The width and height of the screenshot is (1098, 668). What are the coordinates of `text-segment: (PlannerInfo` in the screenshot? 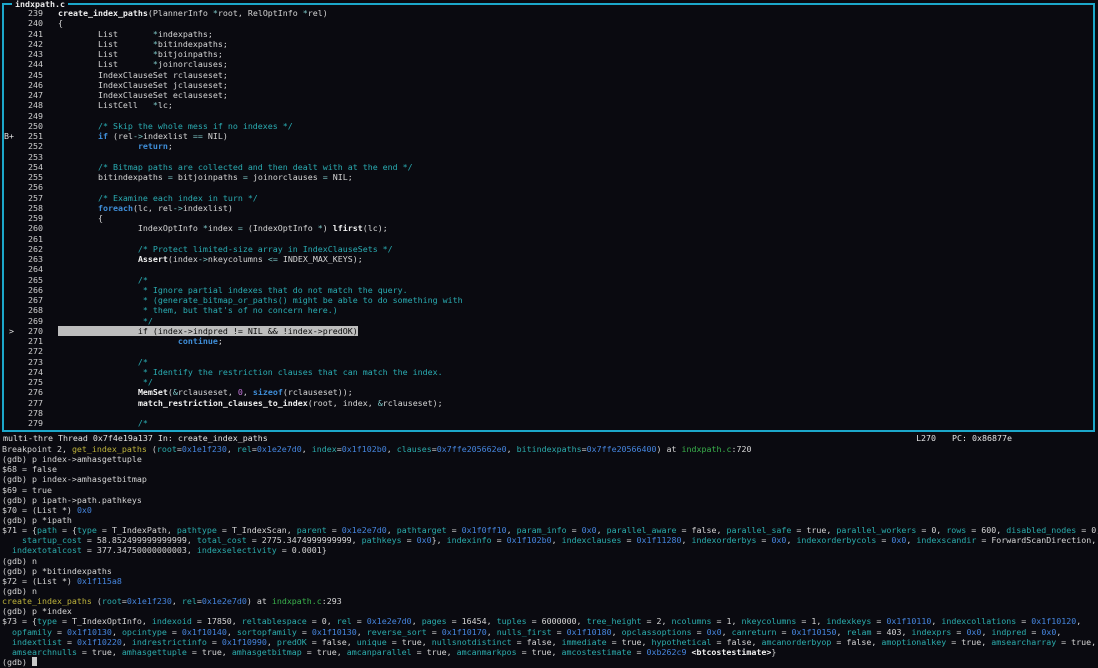 It's located at (180, 13).